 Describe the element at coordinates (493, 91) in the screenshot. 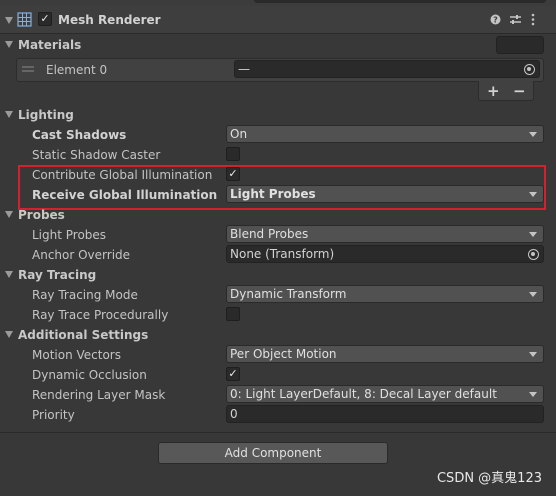

I see `add-element-button: +` at that location.